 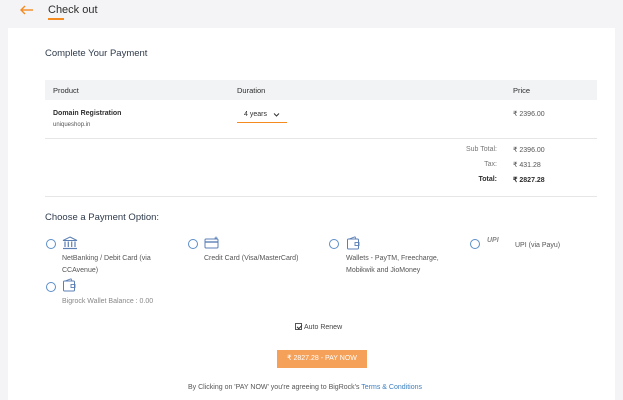 What do you see at coordinates (102, 217) in the screenshot?
I see `payment-options-title: Choose a Payment Option:` at bounding box center [102, 217].